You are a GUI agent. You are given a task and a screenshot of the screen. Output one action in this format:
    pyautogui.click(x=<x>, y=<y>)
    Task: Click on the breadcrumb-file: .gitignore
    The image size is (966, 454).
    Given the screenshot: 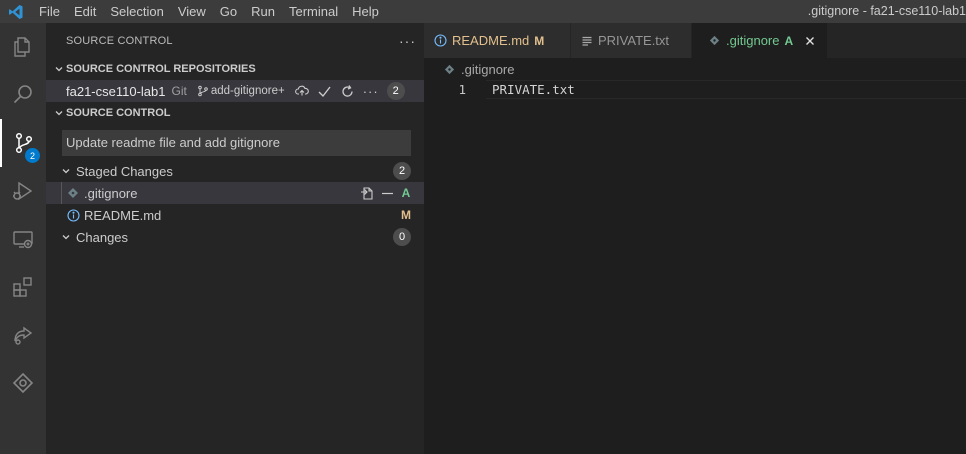 What is the action you would take?
    pyautogui.click(x=487, y=69)
    